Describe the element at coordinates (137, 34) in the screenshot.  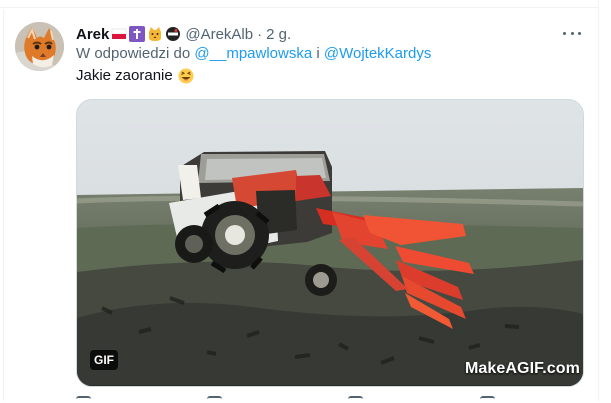
I see `latin-cross-icon` at that location.